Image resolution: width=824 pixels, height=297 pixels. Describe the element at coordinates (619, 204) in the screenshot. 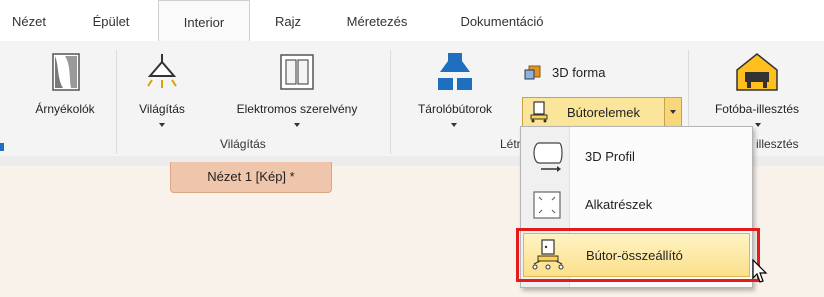

I see `menu-item-label: Alkatrészek` at that location.